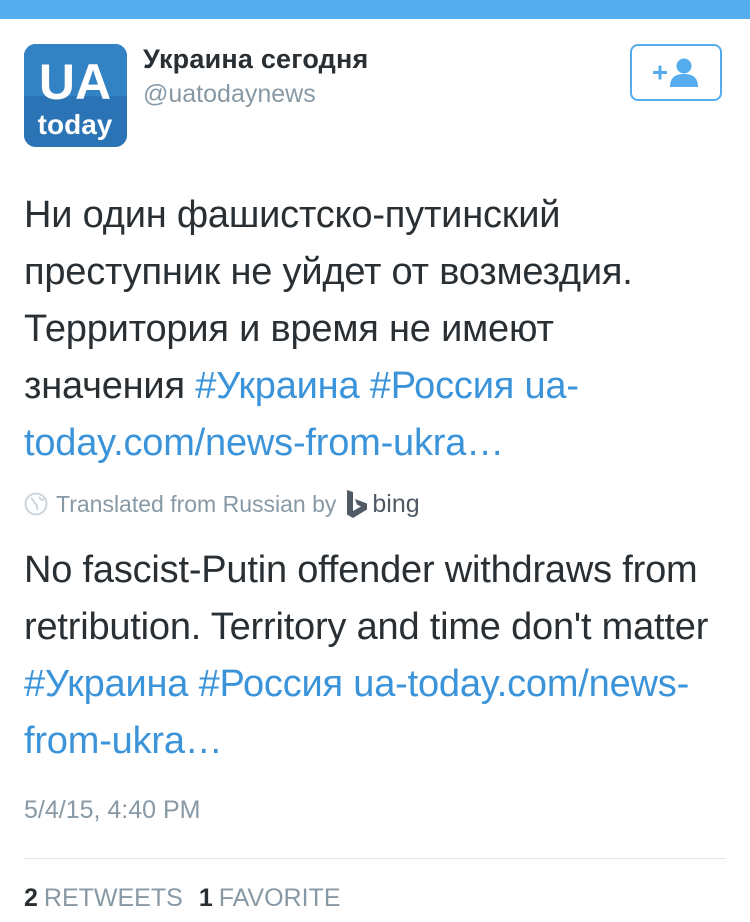 The width and height of the screenshot is (750, 922). What do you see at coordinates (375, 9) in the screenshot?
I see `top-bar` at bounding box center [375, 9].